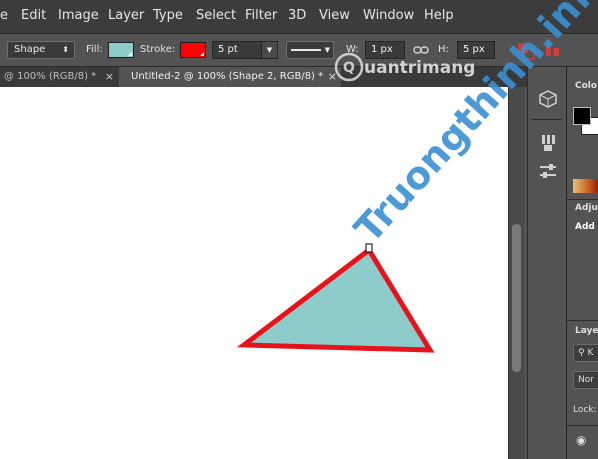 The width and height of the screenshot is (598, 459). I want to click on width-field: 1 px, so click(385, 50).